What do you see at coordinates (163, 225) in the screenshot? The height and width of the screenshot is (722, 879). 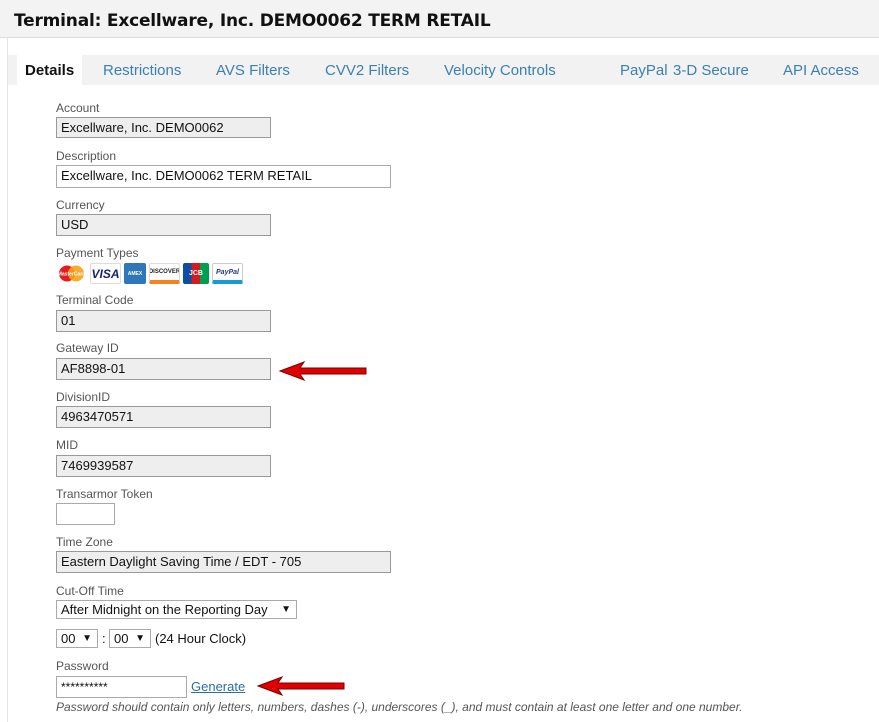 I see `currency-field: USD` at bounding box center [163, 225].